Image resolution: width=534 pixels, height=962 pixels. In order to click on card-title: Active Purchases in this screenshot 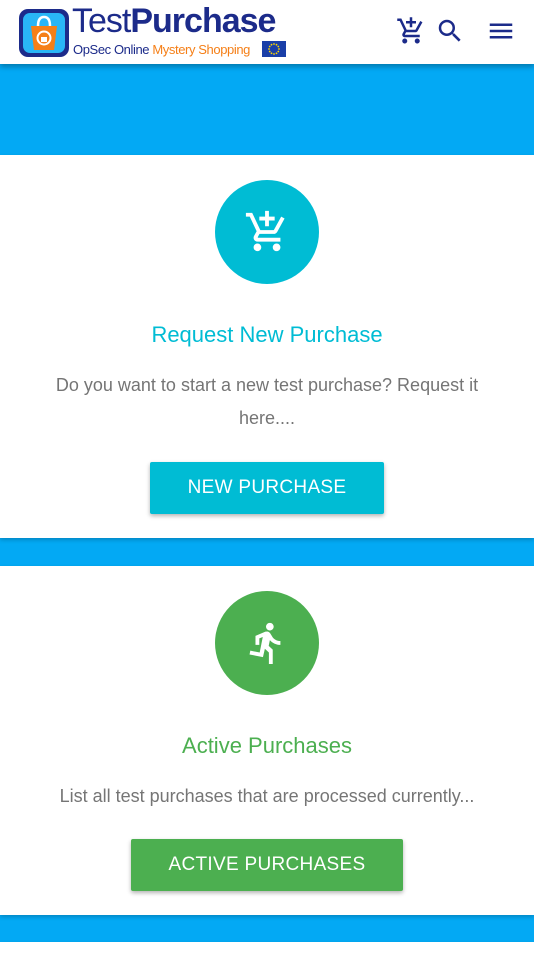, I will do `click(267, 745)`.